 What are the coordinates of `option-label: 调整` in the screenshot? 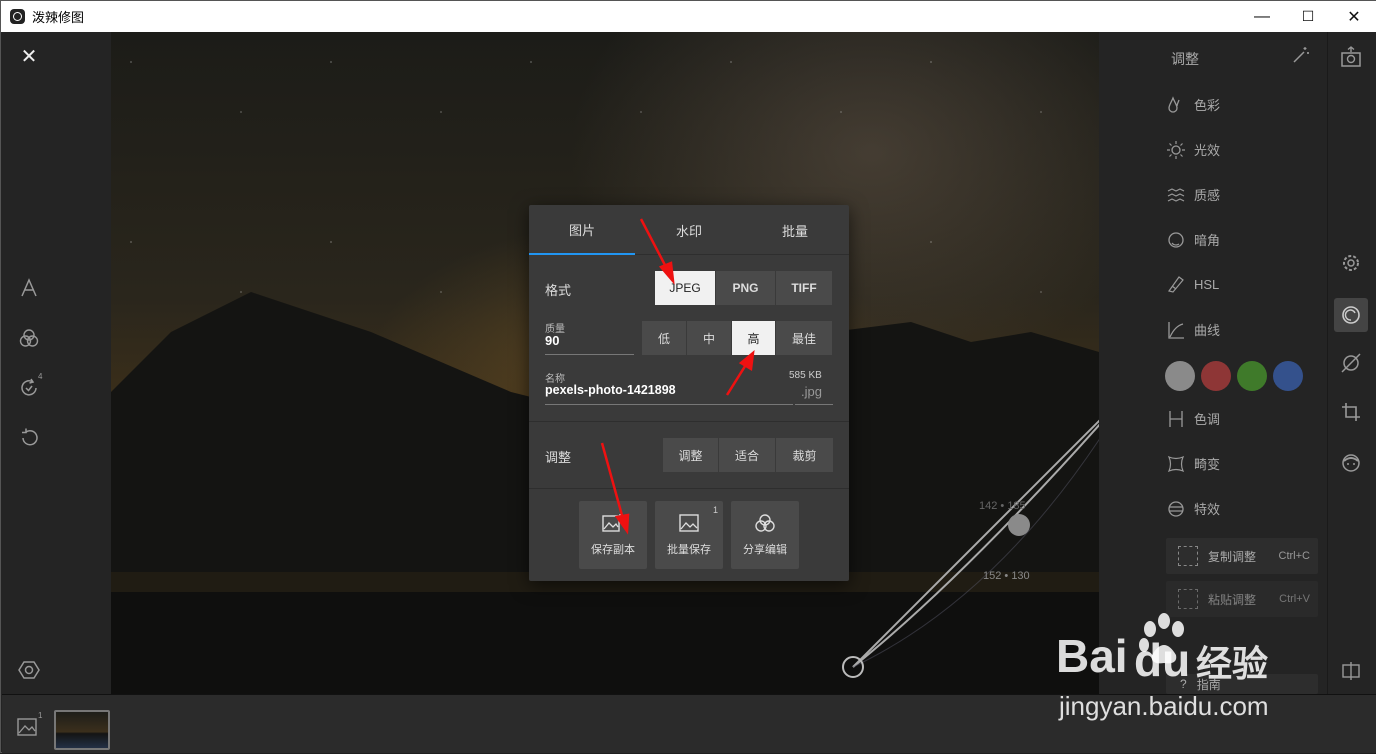 It's located at (690, 455).